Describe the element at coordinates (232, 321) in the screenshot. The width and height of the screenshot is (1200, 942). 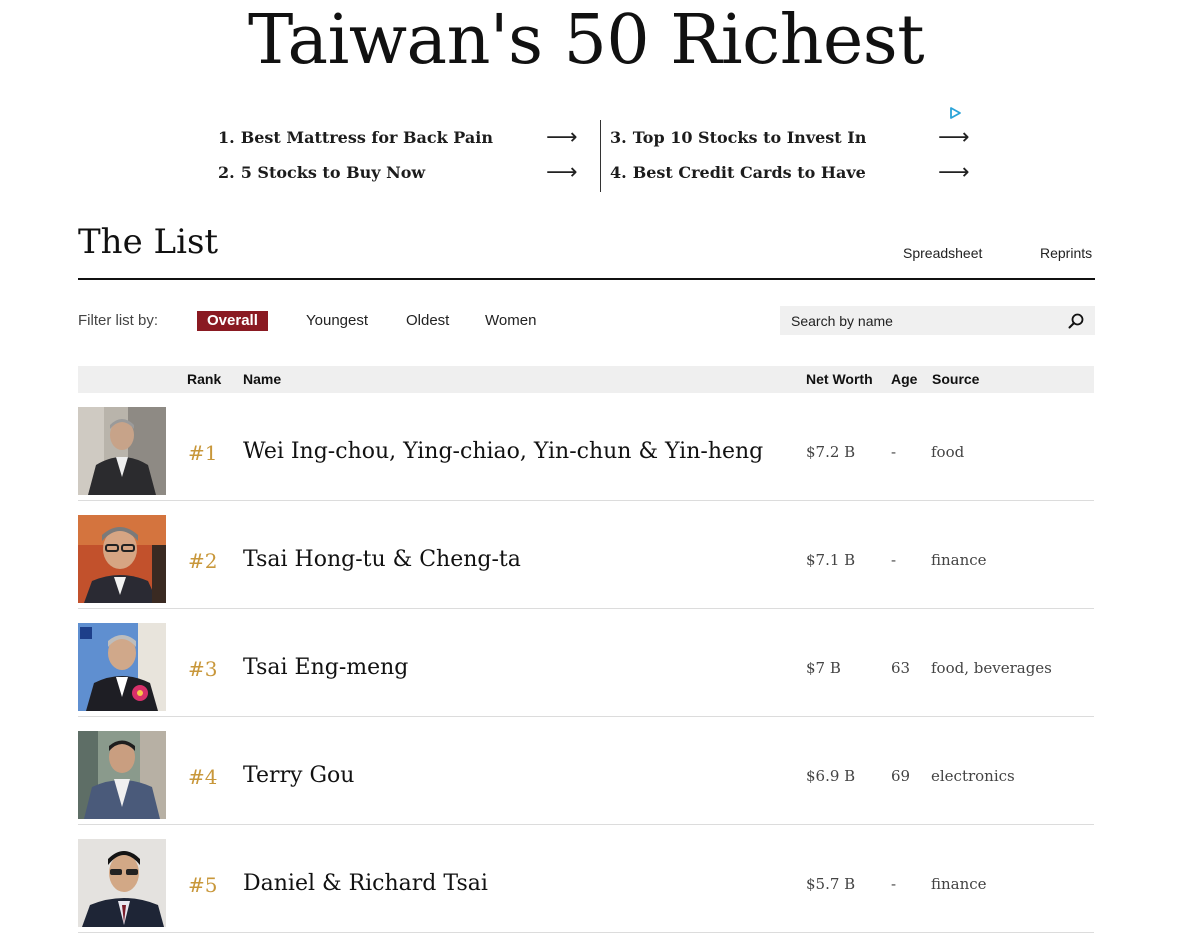
I see `filter-overall: Overall` at that location.